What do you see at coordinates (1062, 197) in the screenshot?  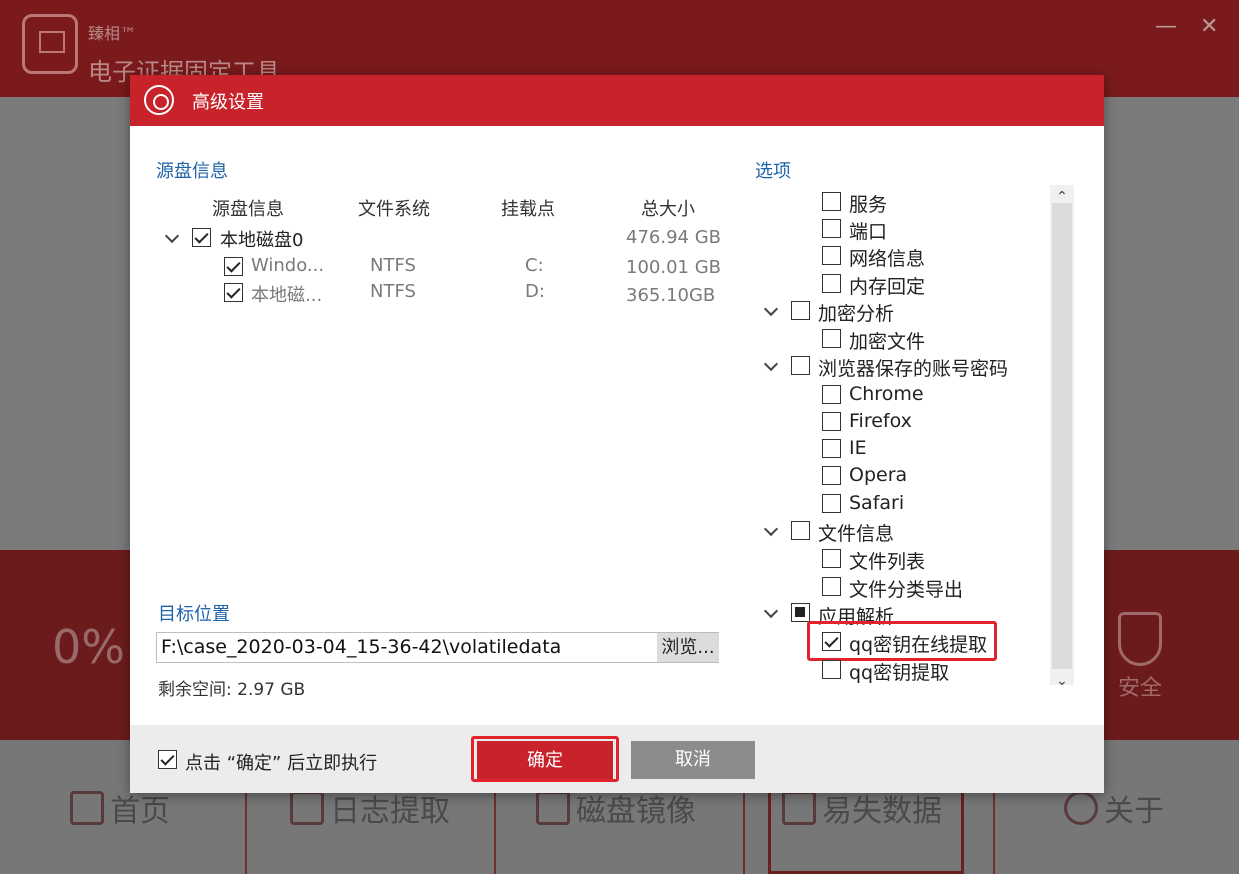 I see `scroll-up-icon: ⌃` at bounding box center [1062, 197].